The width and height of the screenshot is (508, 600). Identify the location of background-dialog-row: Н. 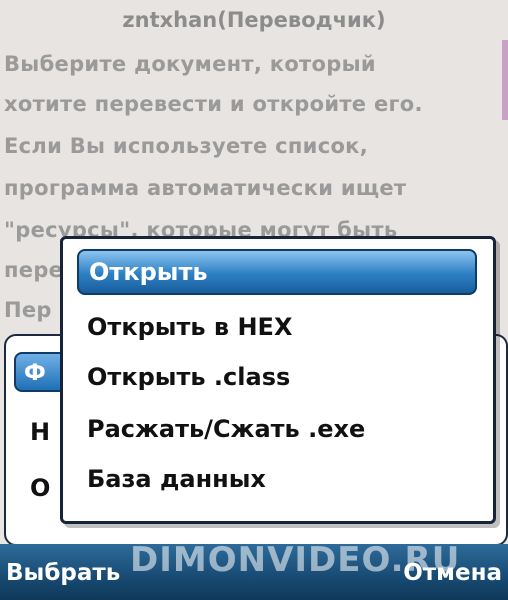
(40, 432).